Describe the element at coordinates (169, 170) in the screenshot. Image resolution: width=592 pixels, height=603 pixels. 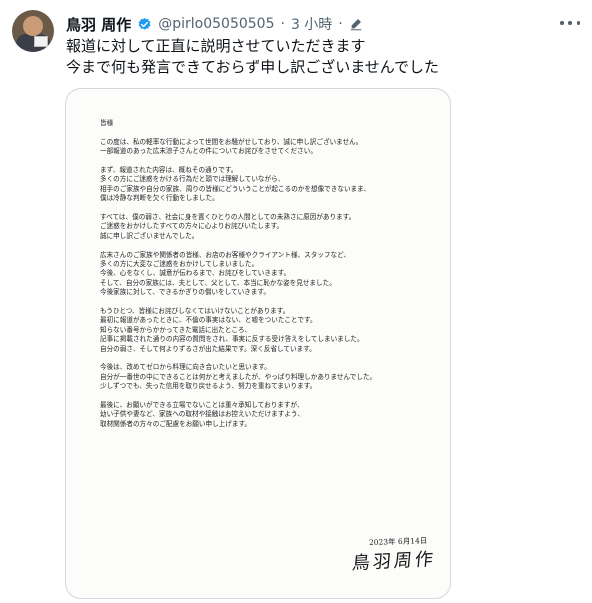
I see `letter-line: まず、報道された内容は、概ねその通りです。` at that location.